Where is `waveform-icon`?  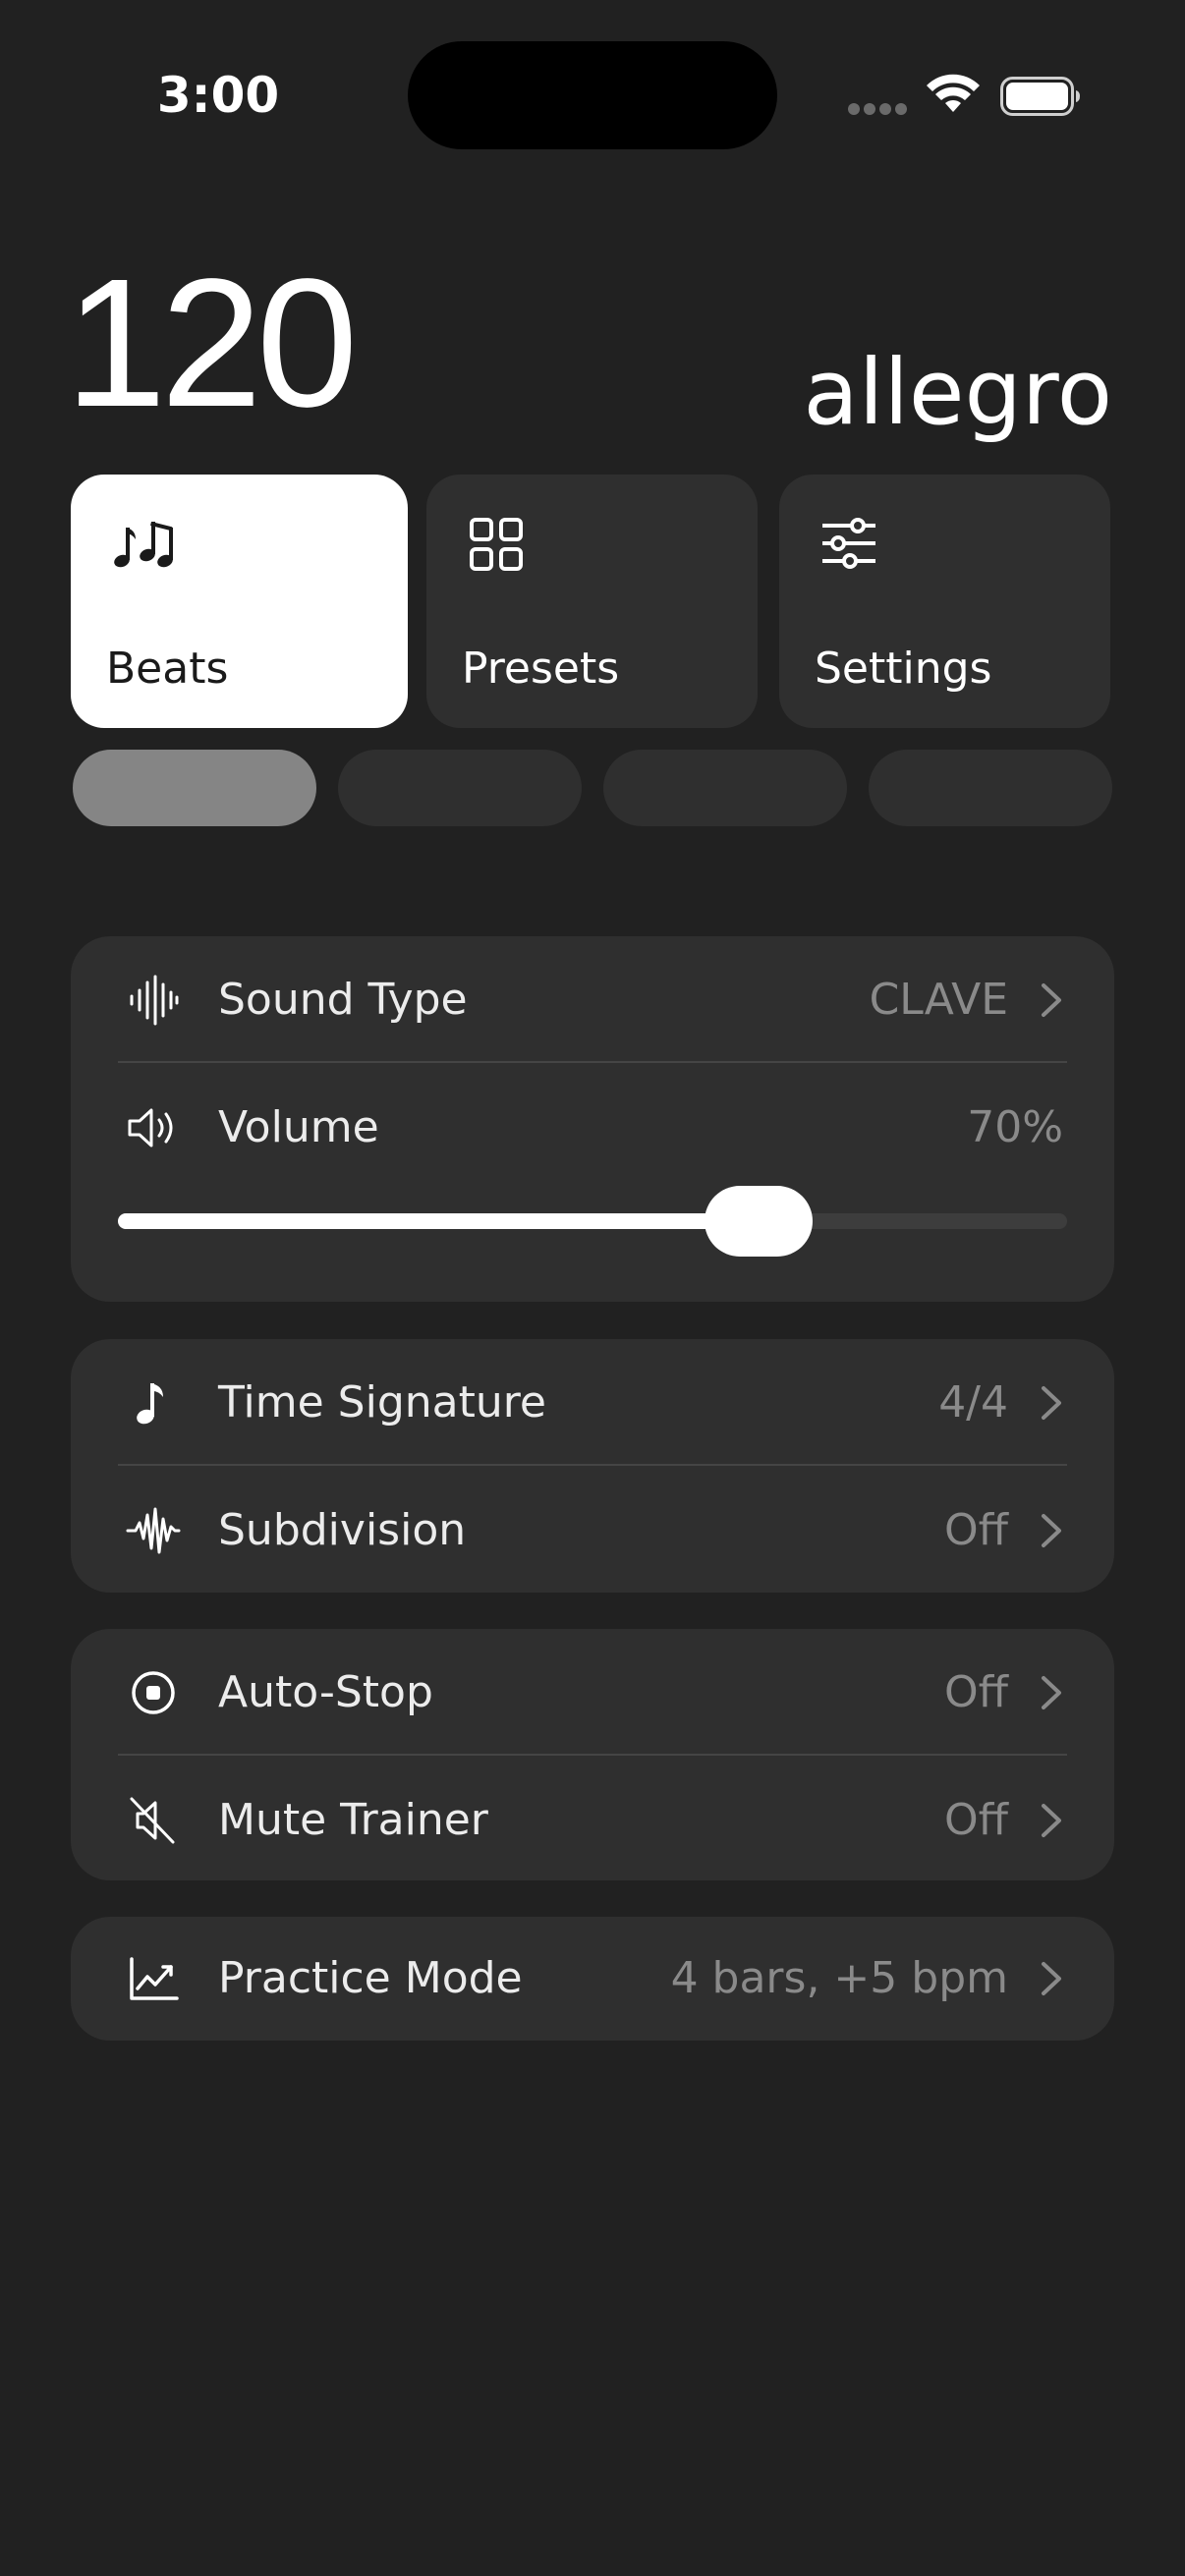 waveform-icon is located at coordinates (154, 1000).